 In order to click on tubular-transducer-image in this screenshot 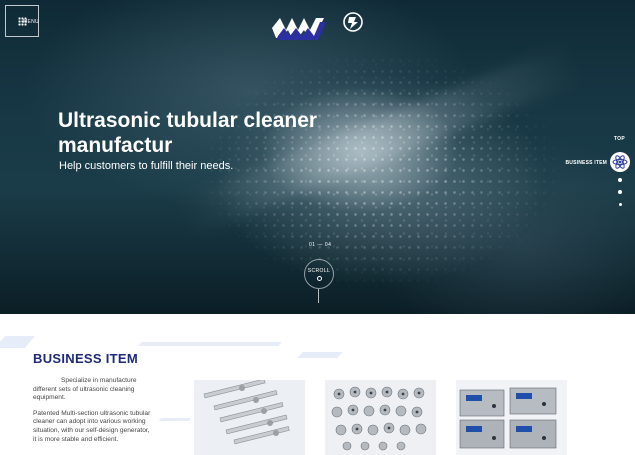, I will do `click(249, 417)`.